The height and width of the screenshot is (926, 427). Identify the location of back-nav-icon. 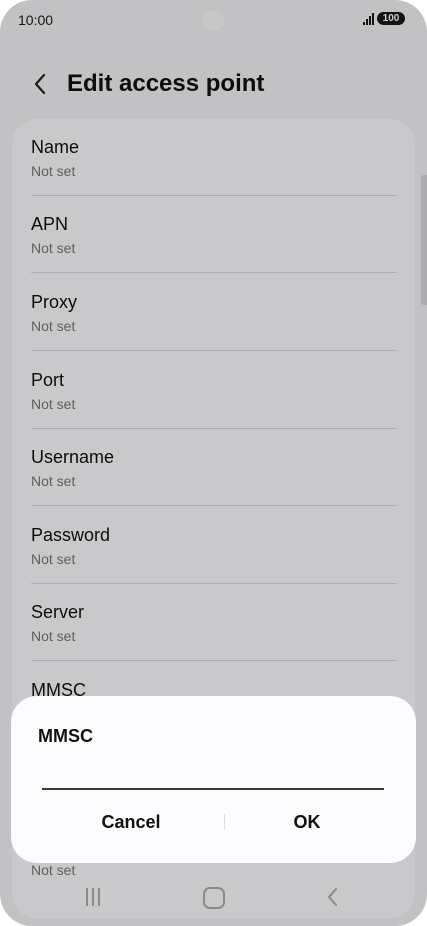
(332, 899).